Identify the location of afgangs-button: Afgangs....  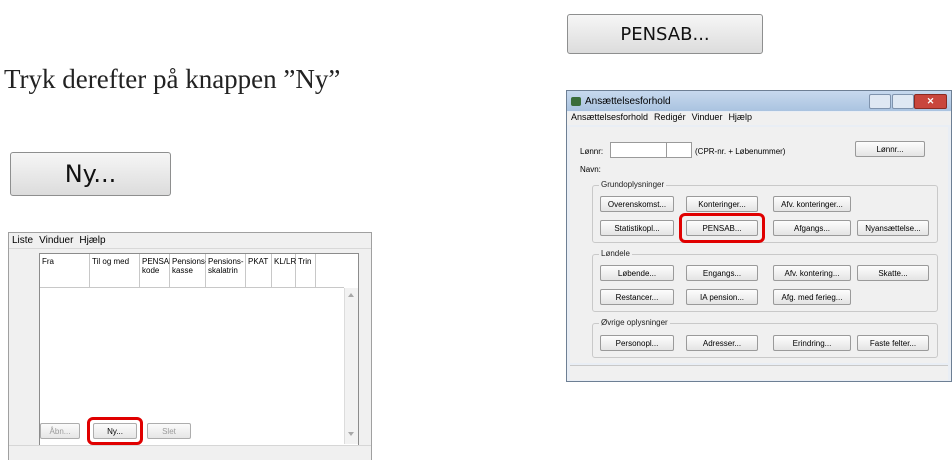
(812, 228).